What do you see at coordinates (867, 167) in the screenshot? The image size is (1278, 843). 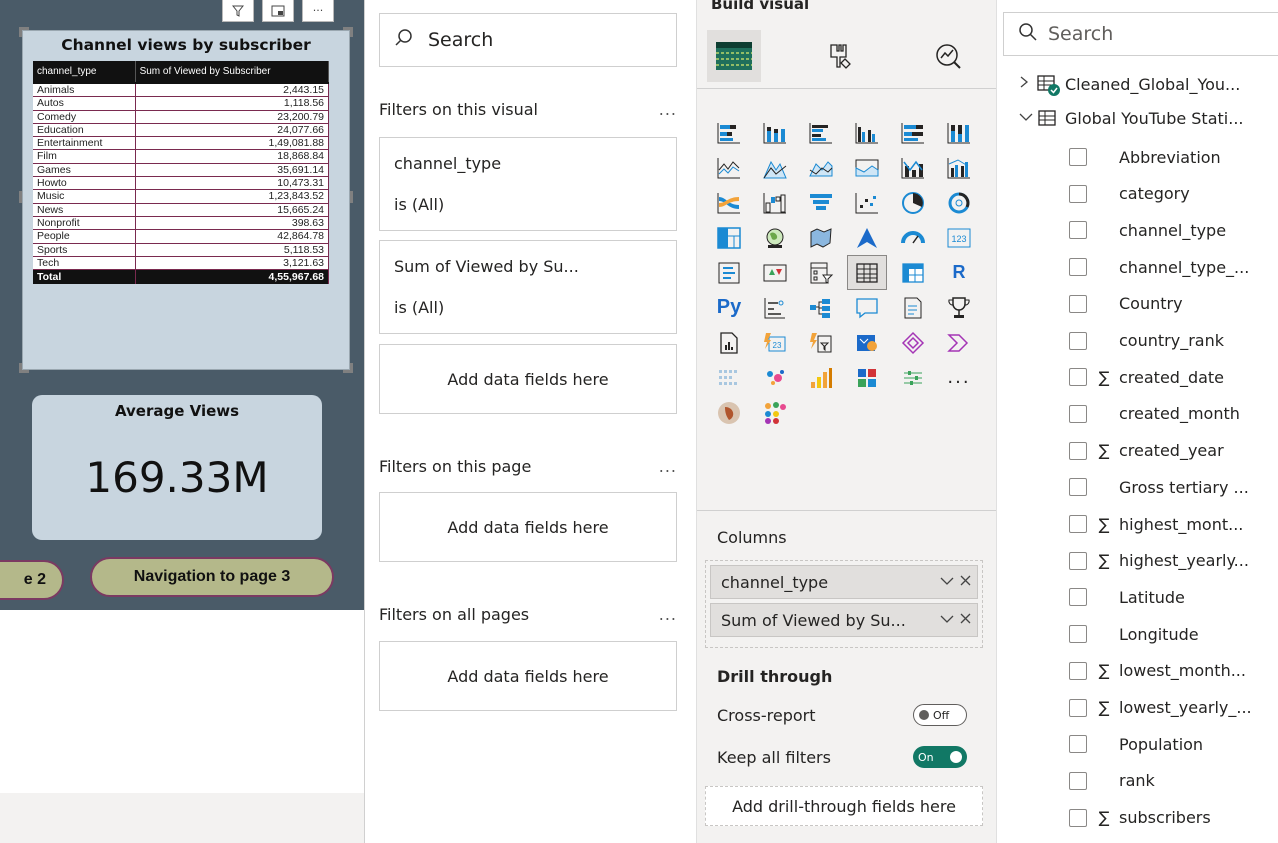 I see `100-stacked-area-chart-icon` at bounding box center [867, 167].